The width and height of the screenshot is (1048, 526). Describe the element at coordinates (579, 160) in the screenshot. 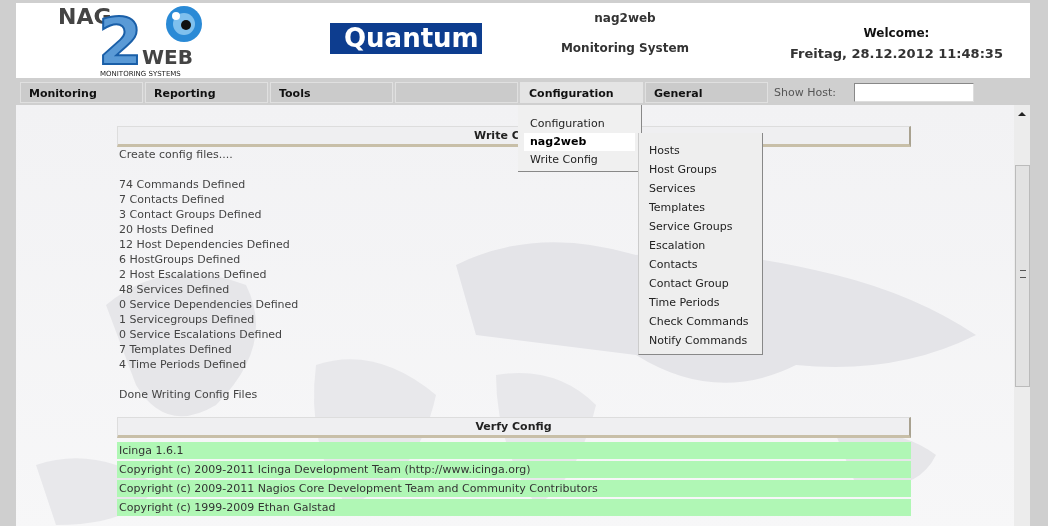

I see `menu-item: Write Config` at that location.